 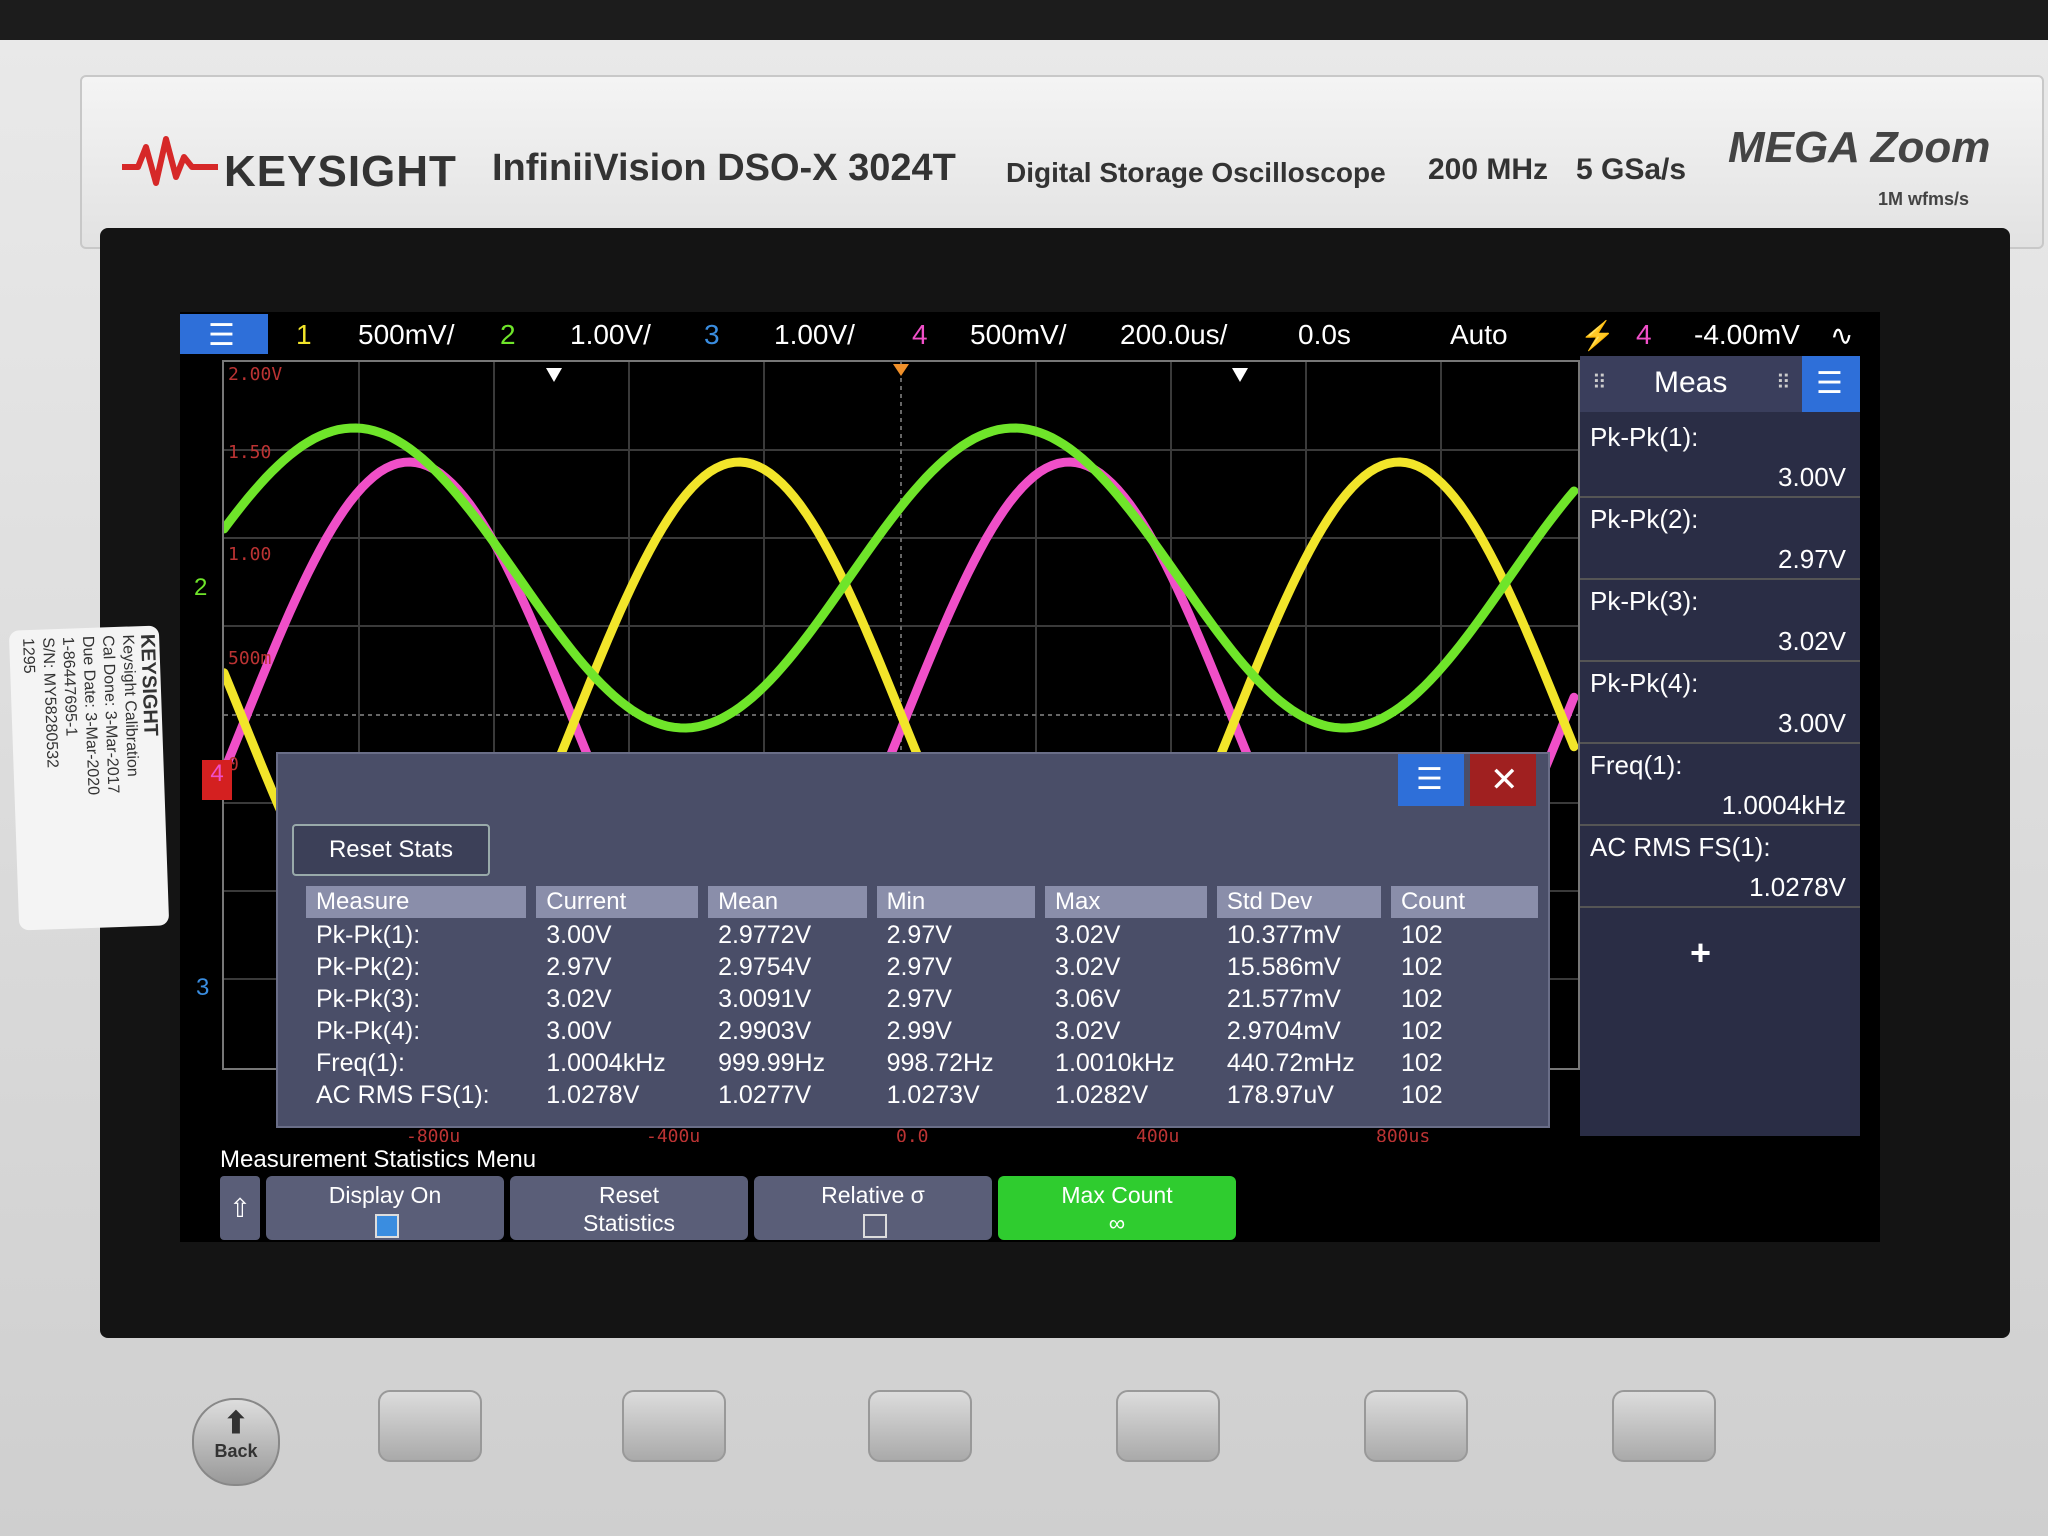 What do you see at coordinates (1831, 384) in the screenshot?
I see `sidebar-menu-button: ☰` at bounding box center [1831, 384].